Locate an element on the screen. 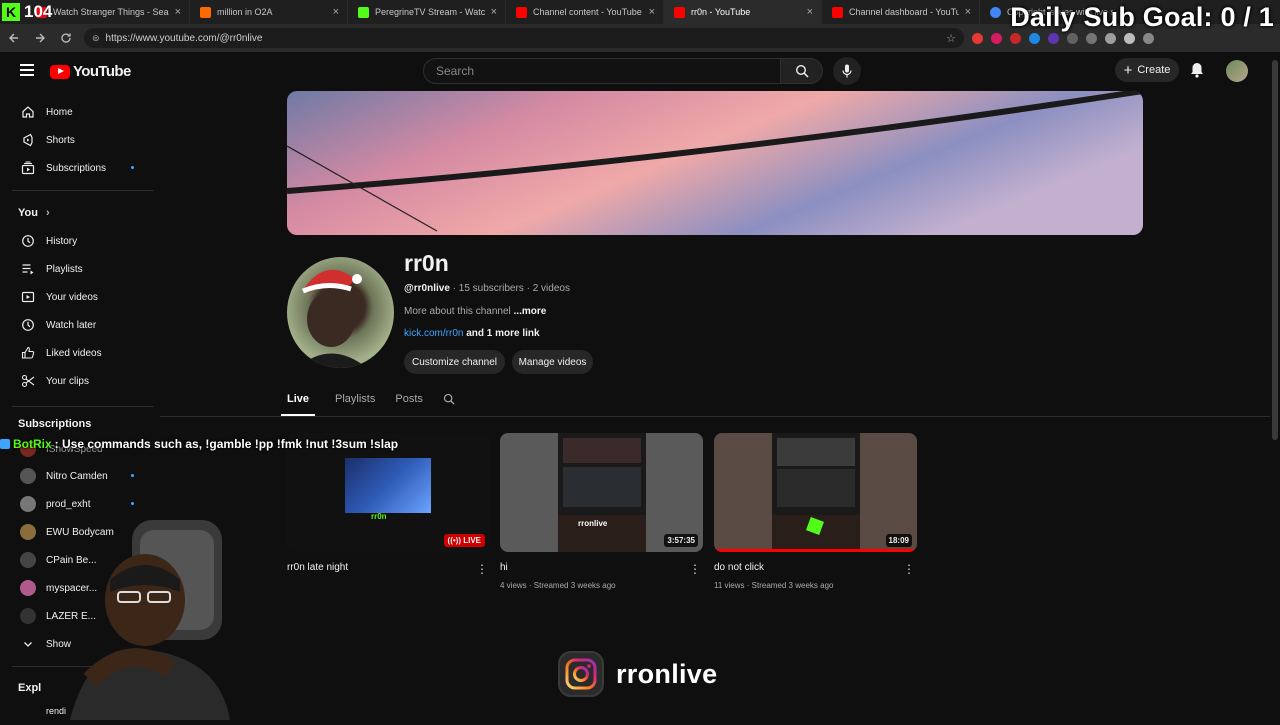 This screenshot has height=725, width=1280. create-button: + Create is located at coordinates (1147, 70).